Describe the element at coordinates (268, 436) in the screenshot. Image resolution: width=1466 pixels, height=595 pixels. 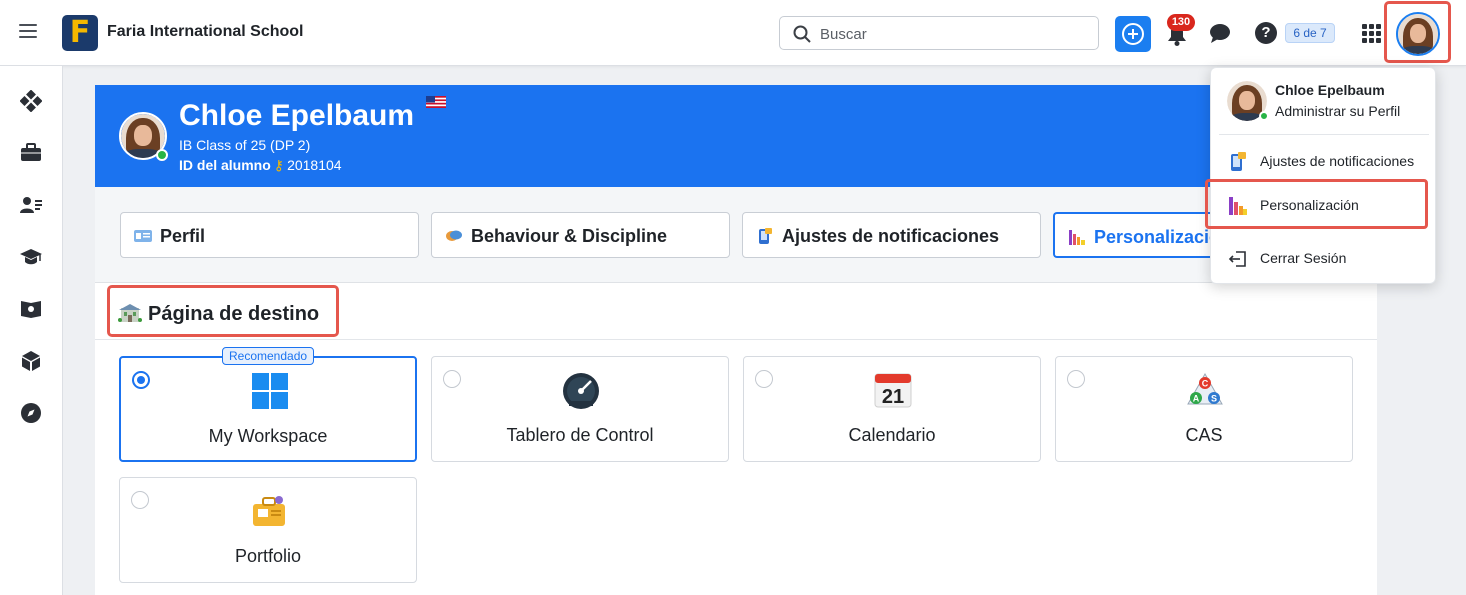
I see `option-label: My Workspace` at that location.